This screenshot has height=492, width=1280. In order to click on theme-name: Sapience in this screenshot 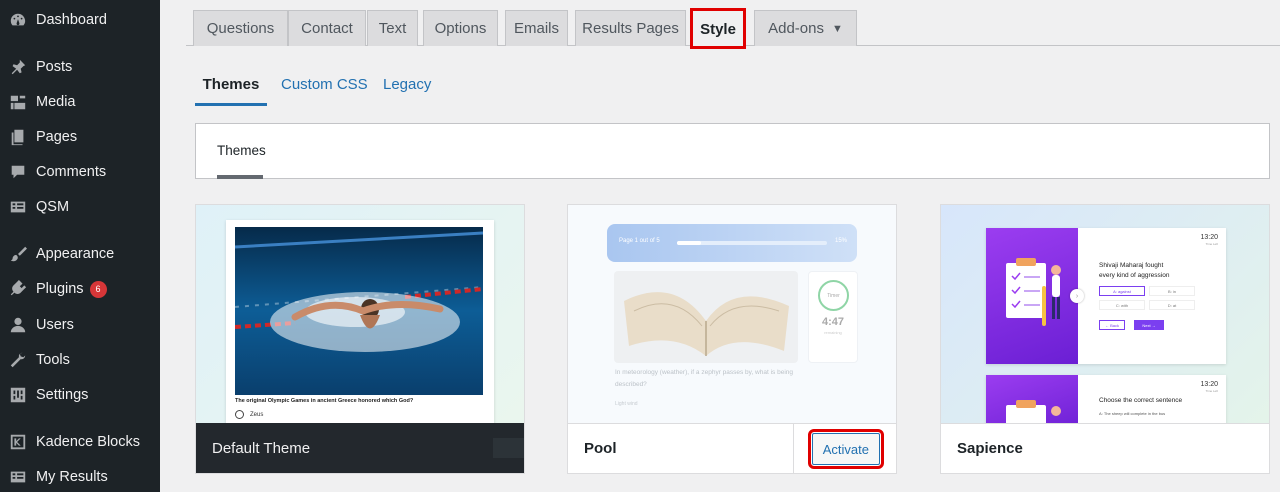, I will do `click(990, 448)`.